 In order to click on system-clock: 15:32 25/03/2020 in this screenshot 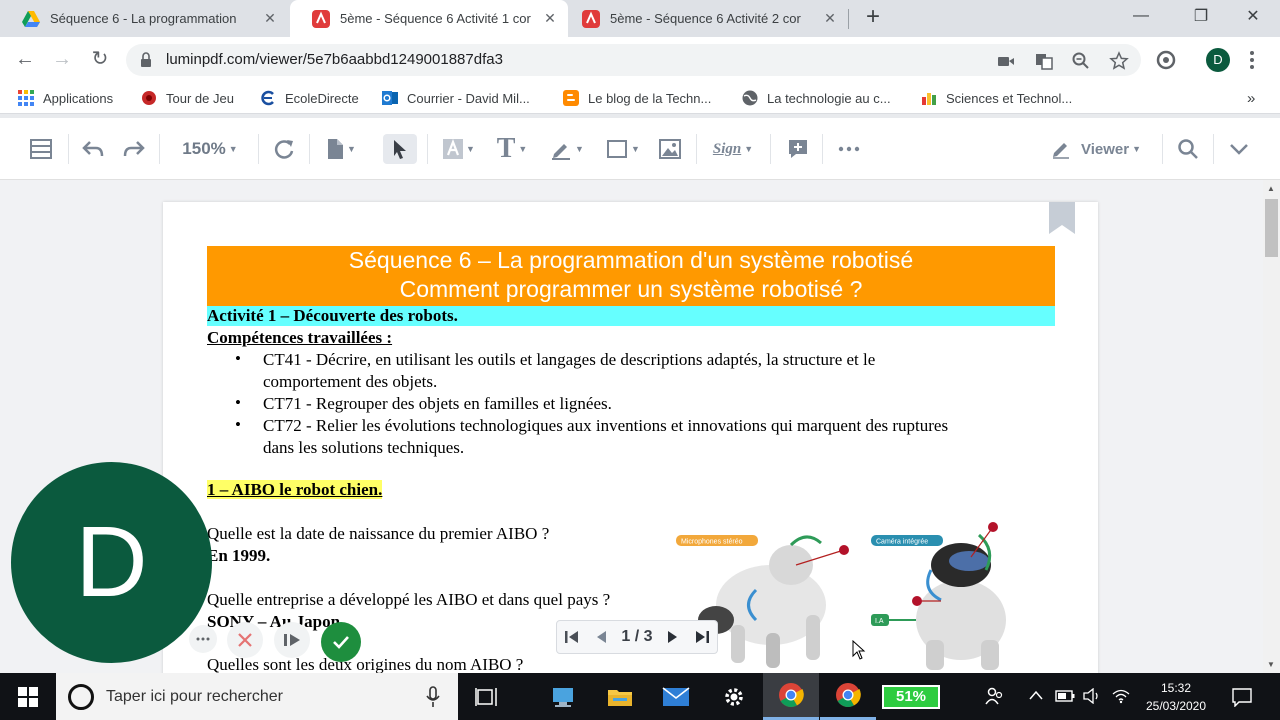, I will do `click(1176, 697)`.